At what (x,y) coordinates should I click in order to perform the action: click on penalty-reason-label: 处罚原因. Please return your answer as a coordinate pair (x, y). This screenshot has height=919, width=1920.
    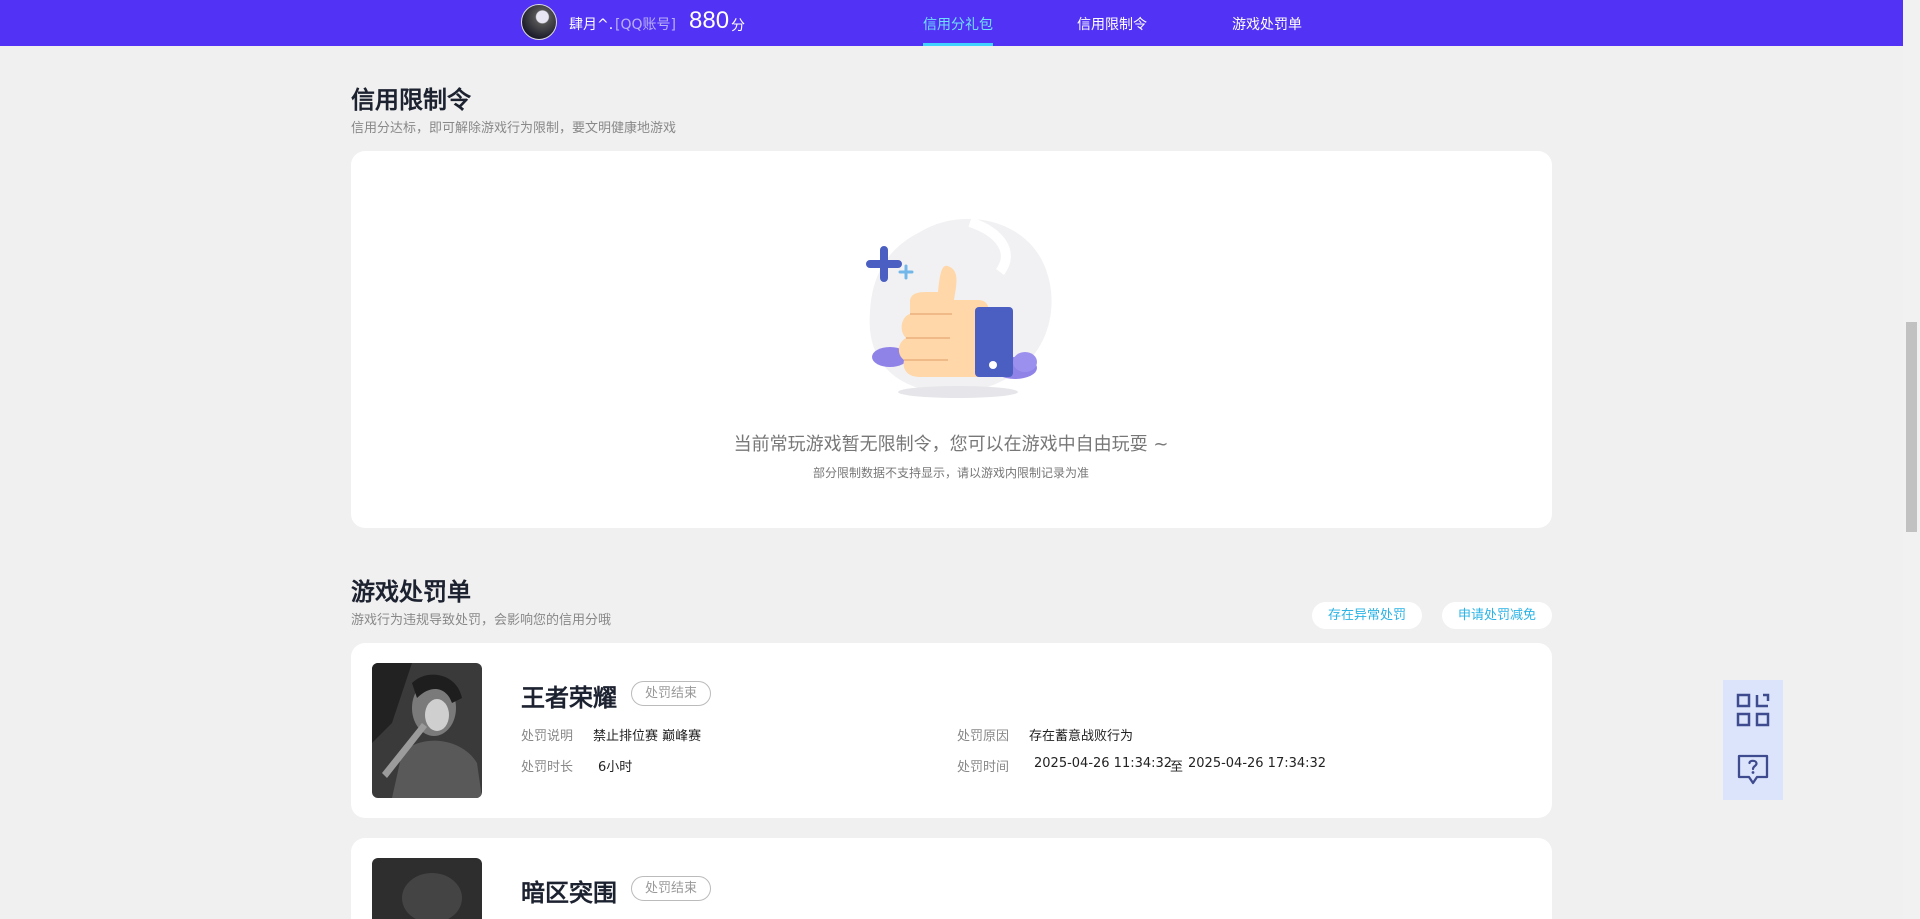
    Looking at the image, I should click on (983, 736).